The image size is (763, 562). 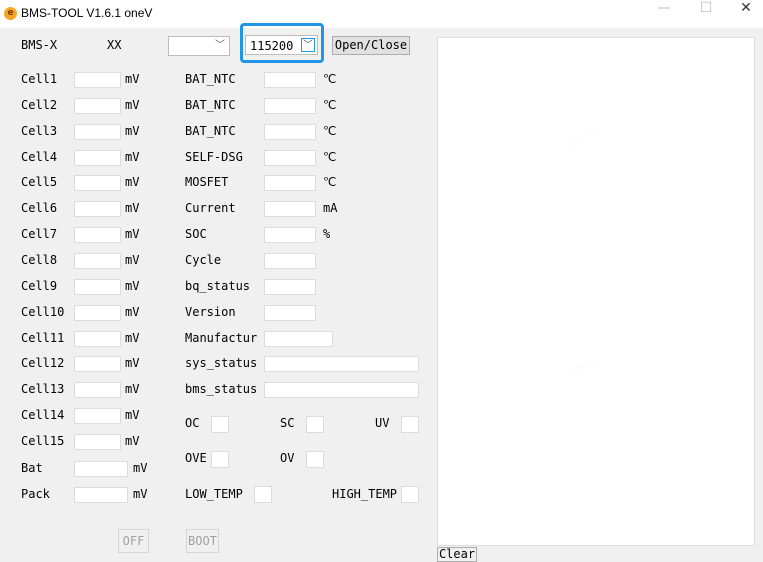 I want to click on cell-label: Cell6, so click(x=39, y=208).